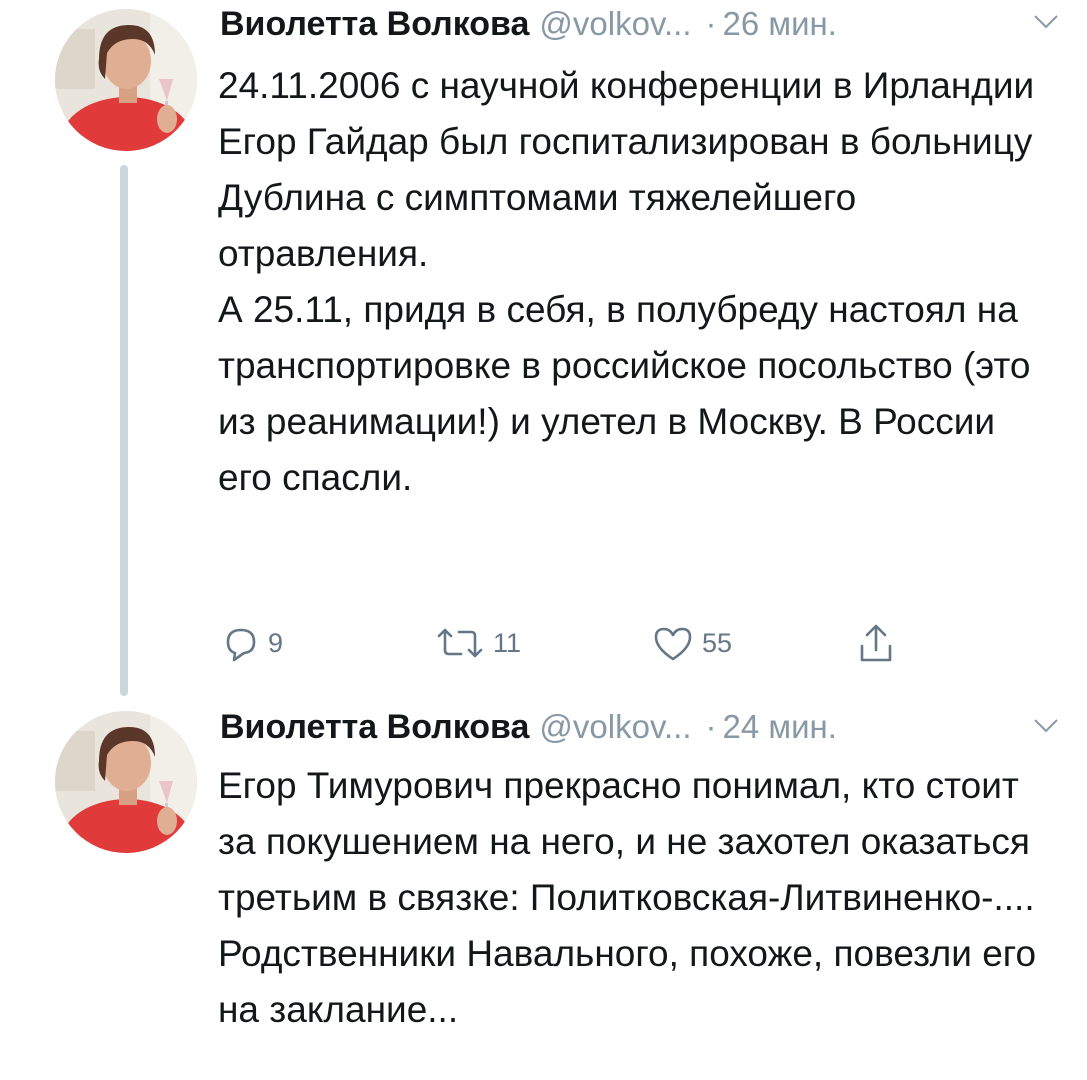 This screenshot has width=1087, height=1080. What do you see at coordinates (507, 642) in the screenshot?
I see `retweet-count: 11` at bounding box center [507, 642].